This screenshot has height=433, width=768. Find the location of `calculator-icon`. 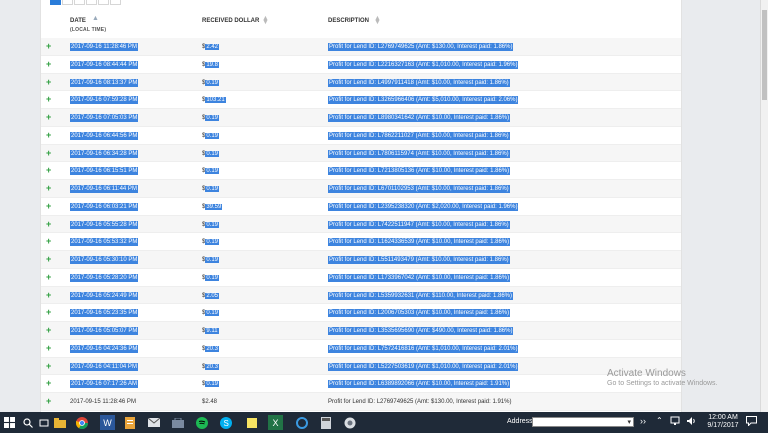

calculator-icon is located at coordinates (325, 422).